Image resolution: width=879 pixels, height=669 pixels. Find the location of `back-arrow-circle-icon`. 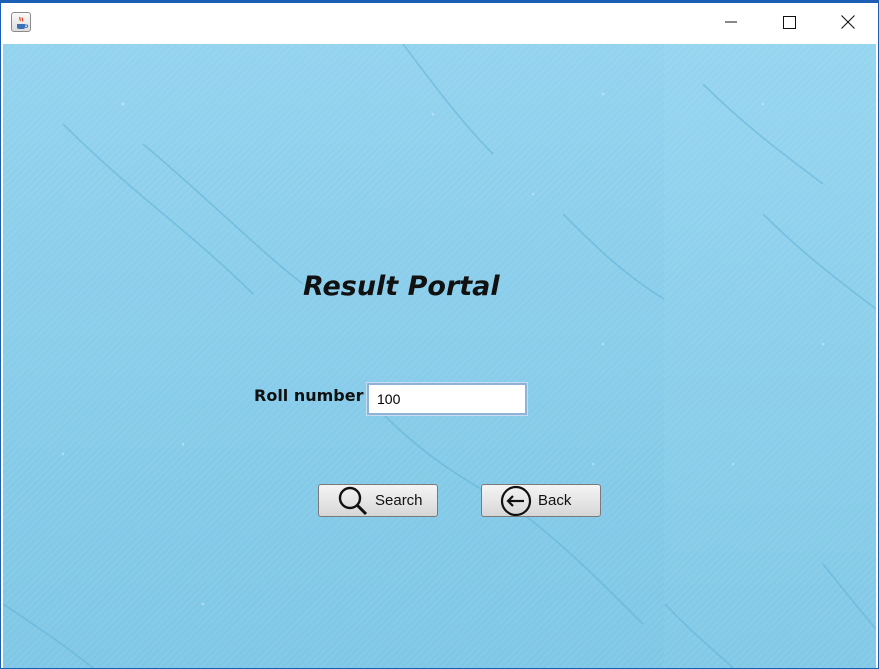

back-arrow-circle-icon is located at coordinates (516, 500).